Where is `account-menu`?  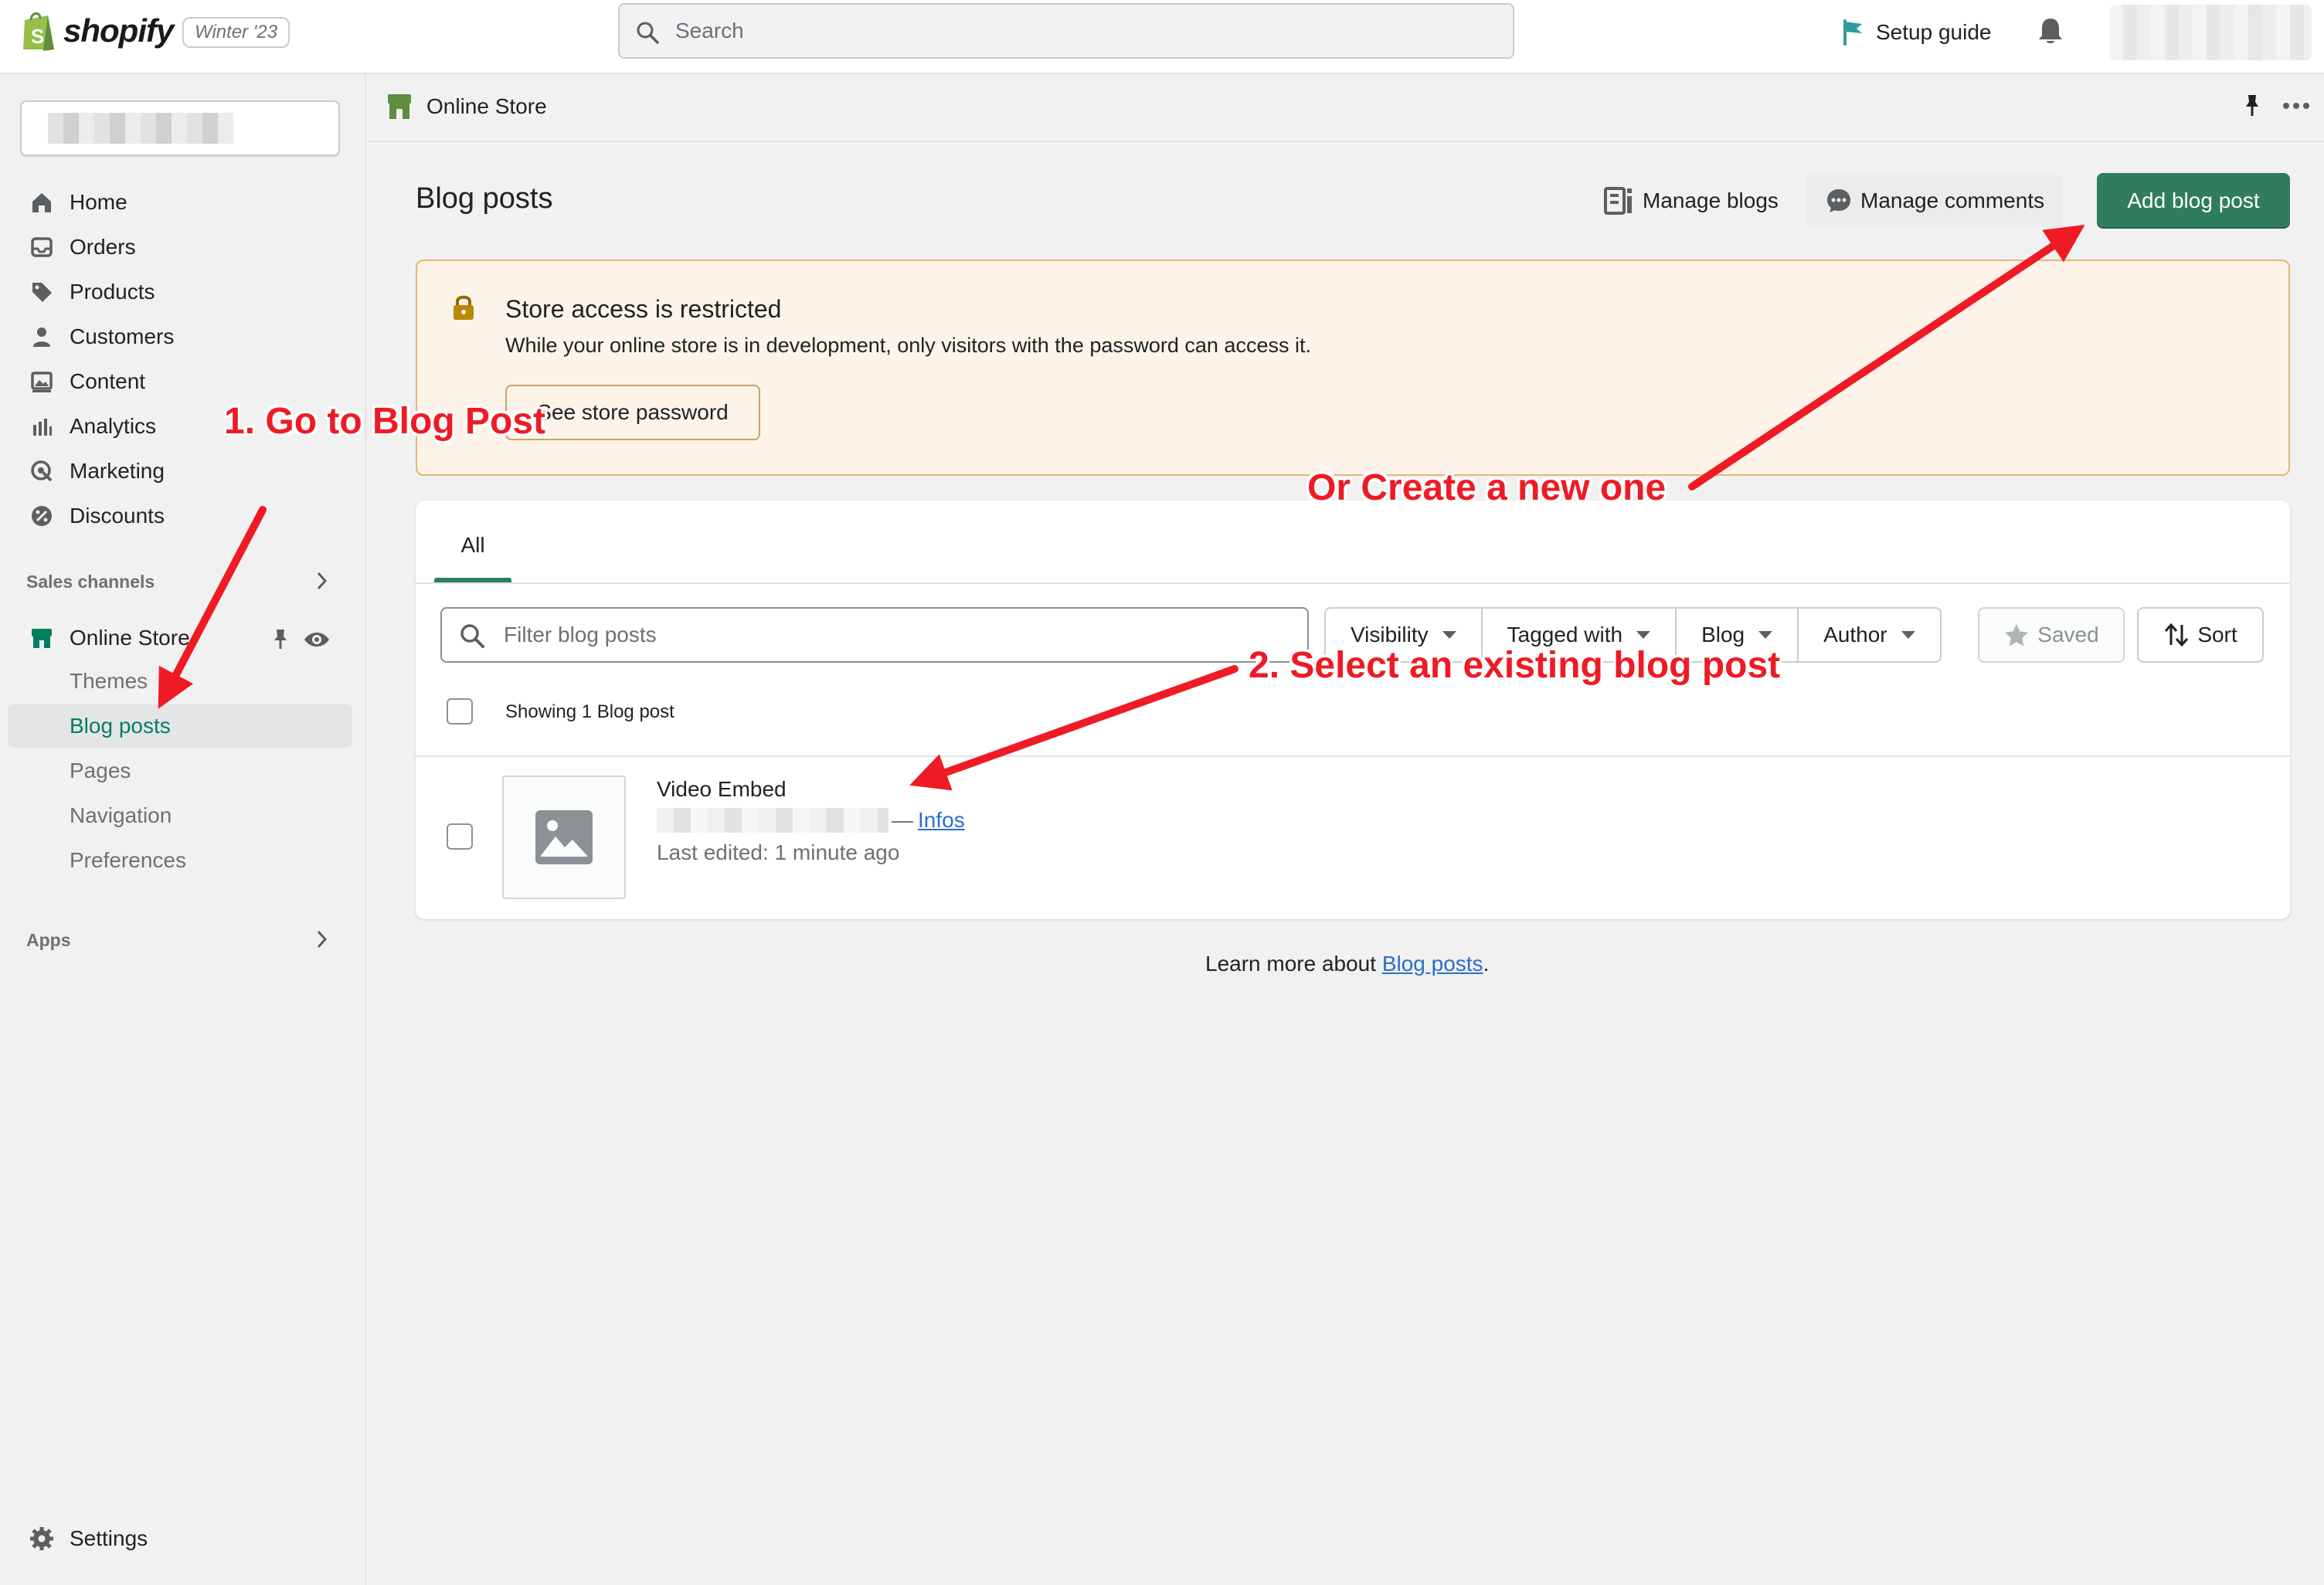 account-menu is located at coordinates (2210, 32).